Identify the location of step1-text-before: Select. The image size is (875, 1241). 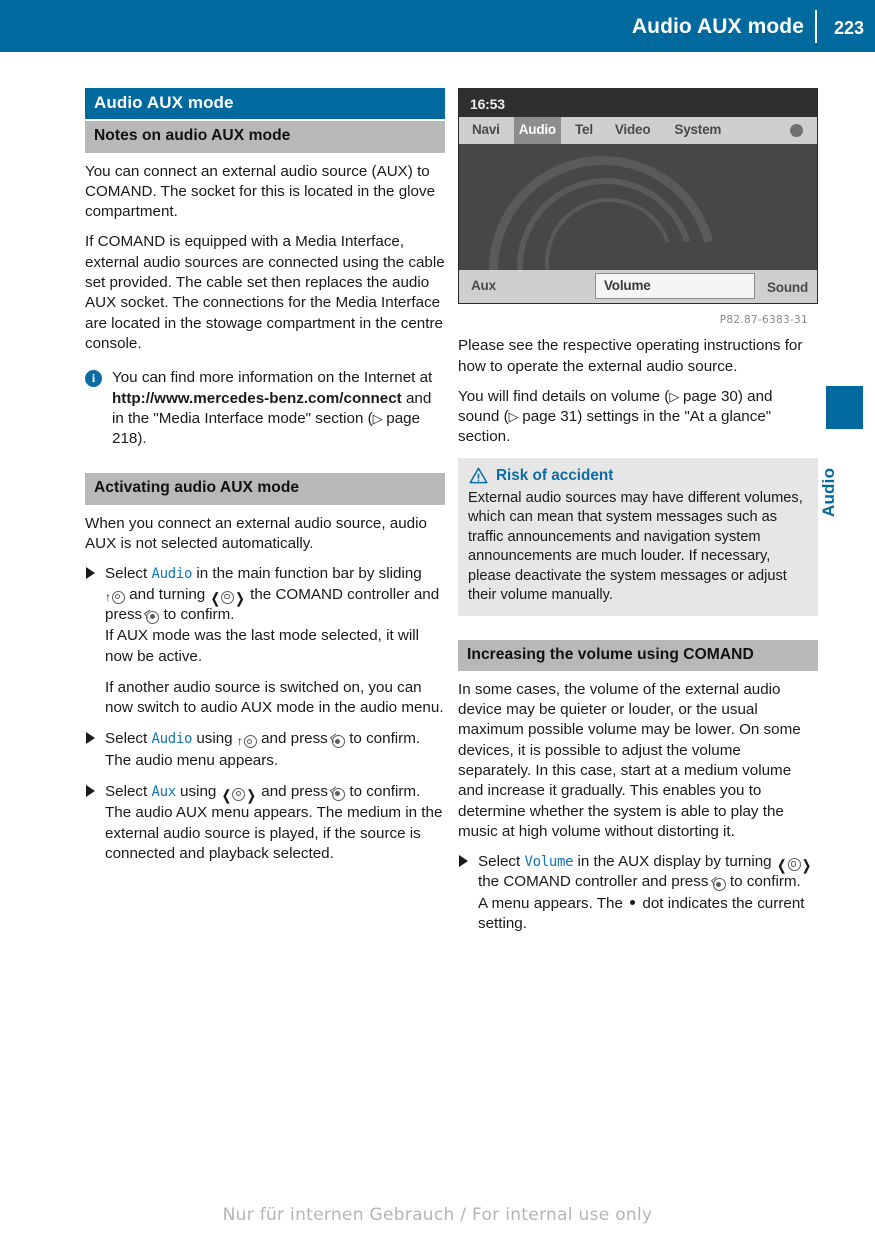
(128, 574).